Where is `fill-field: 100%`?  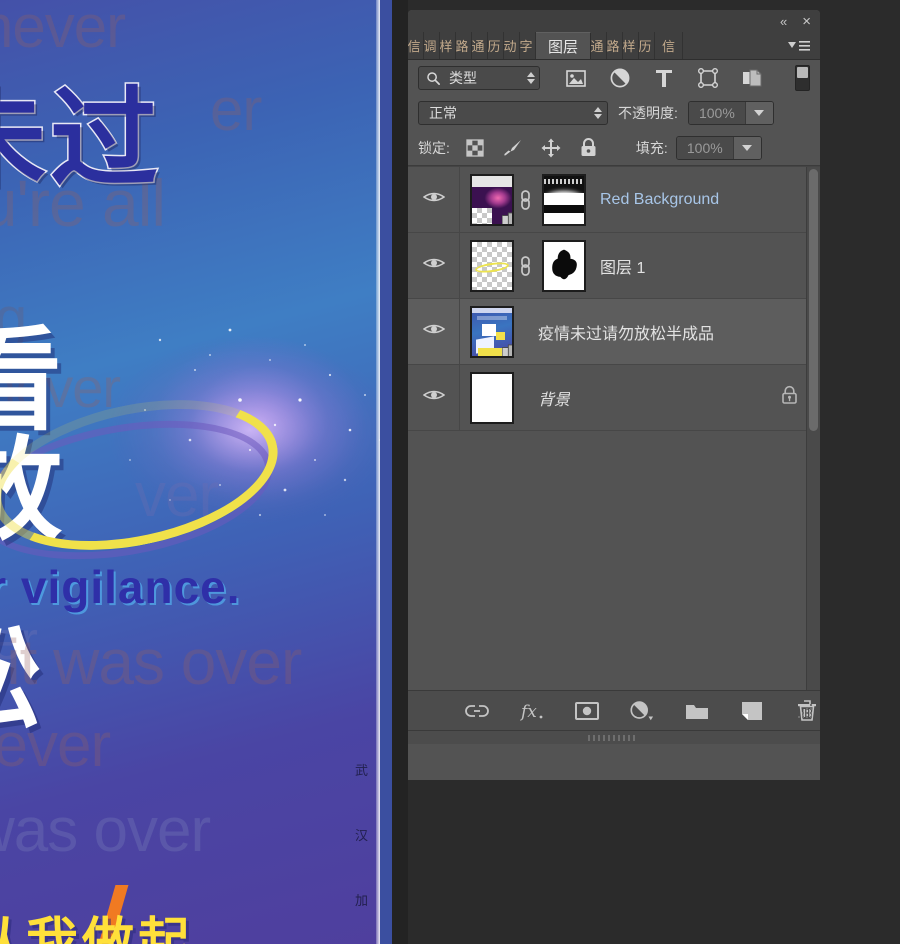 fill-field: 100% is located at coordinates (718, 147).